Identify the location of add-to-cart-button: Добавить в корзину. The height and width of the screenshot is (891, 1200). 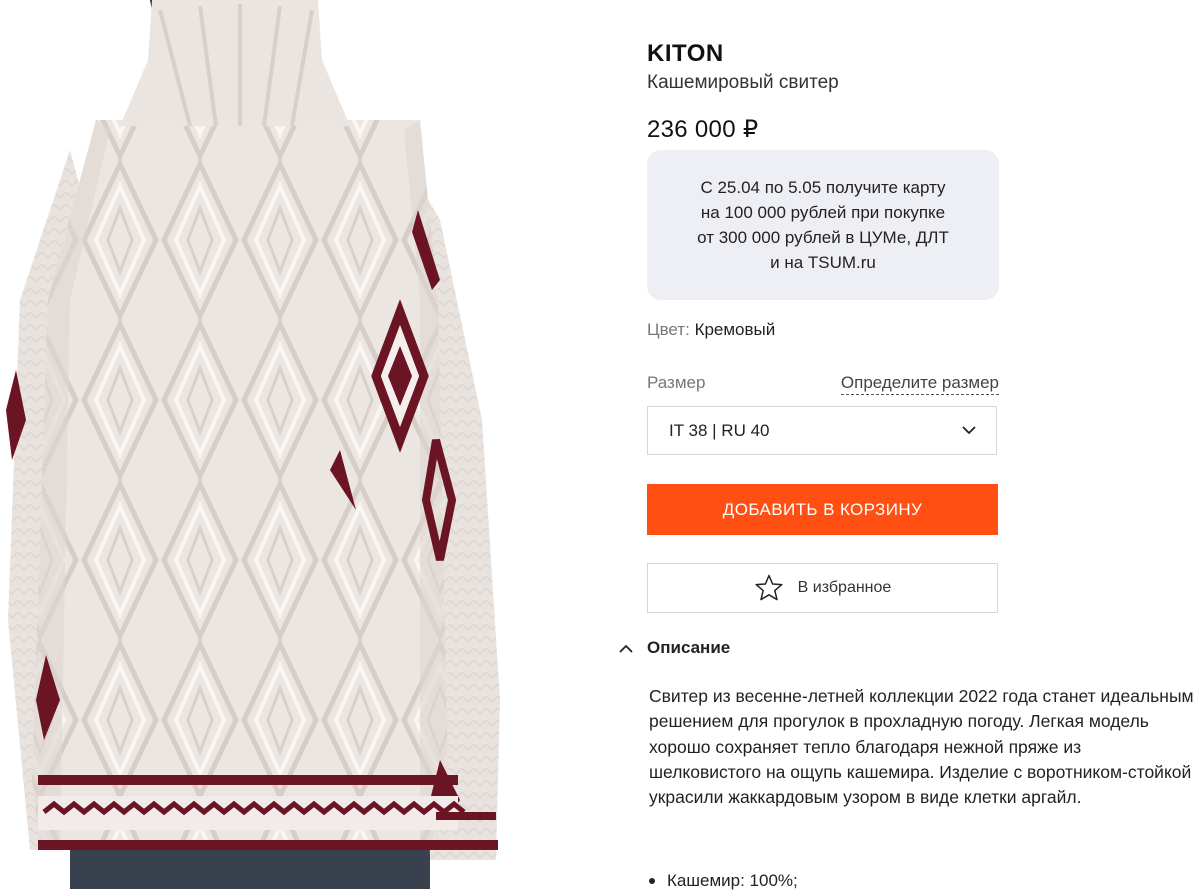
(822, 509).